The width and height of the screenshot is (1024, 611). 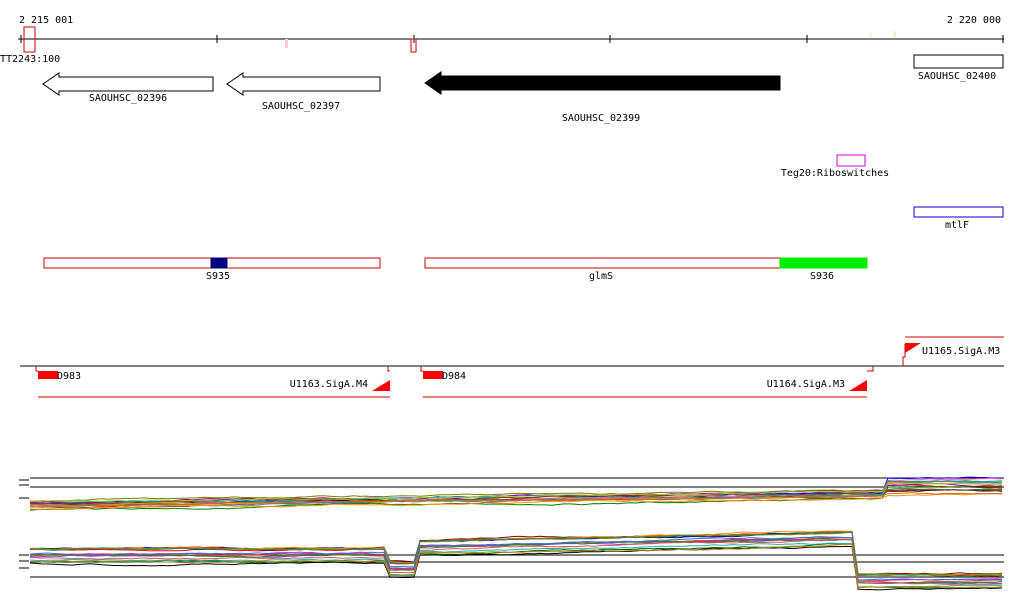 I want to click on d983-block, so click(x=48, y=375).